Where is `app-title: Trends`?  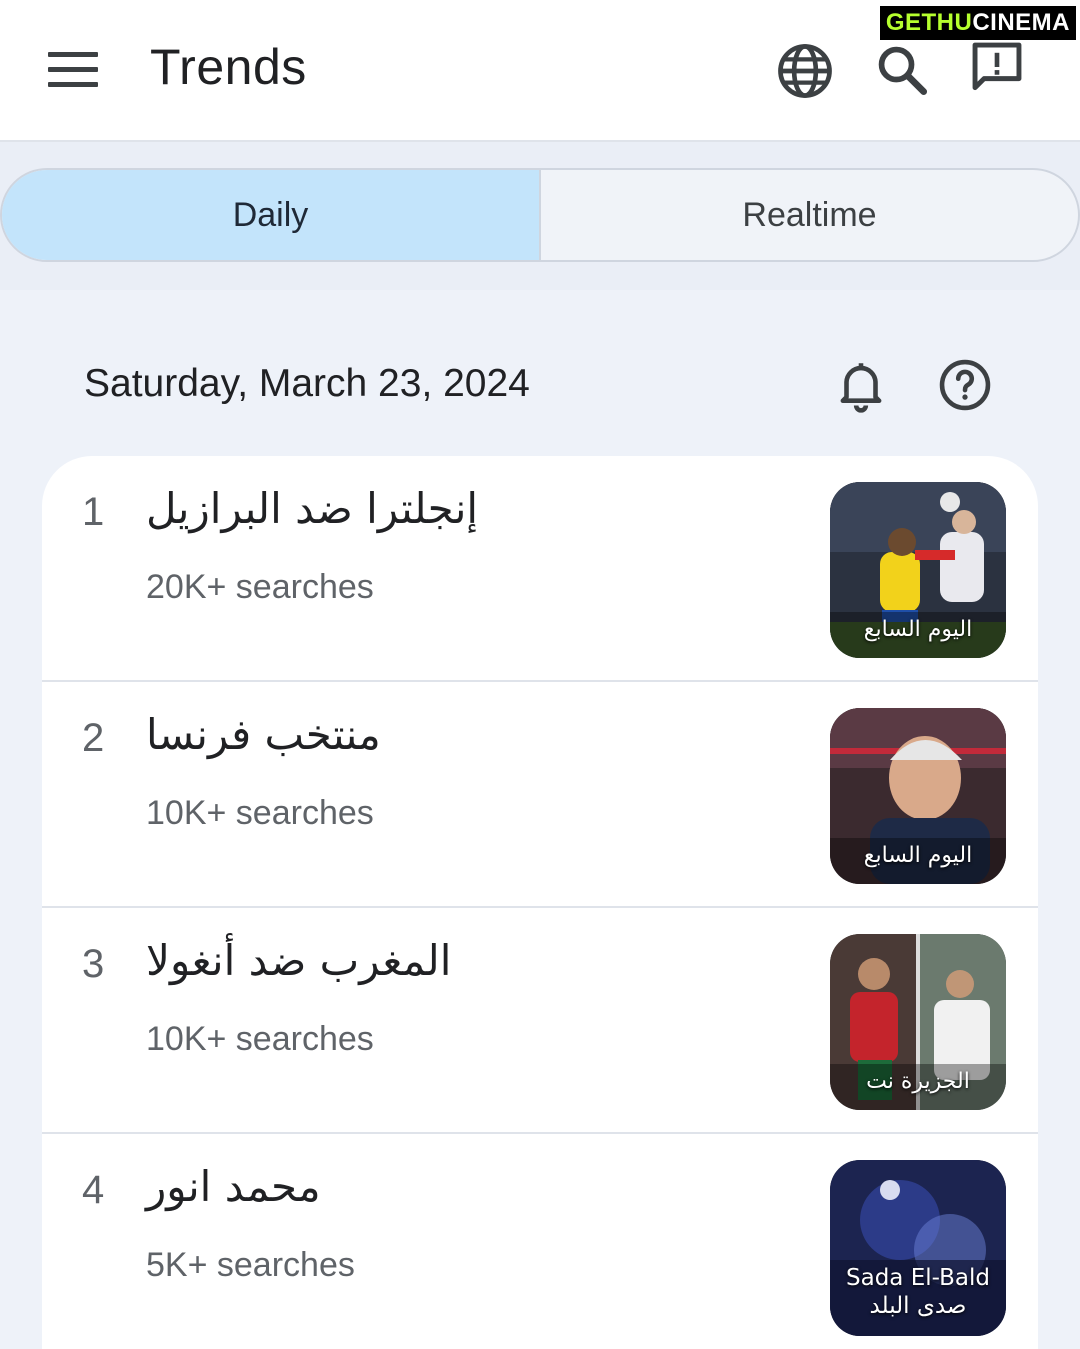 app-title: Trends is located at coordinates (228, 67).